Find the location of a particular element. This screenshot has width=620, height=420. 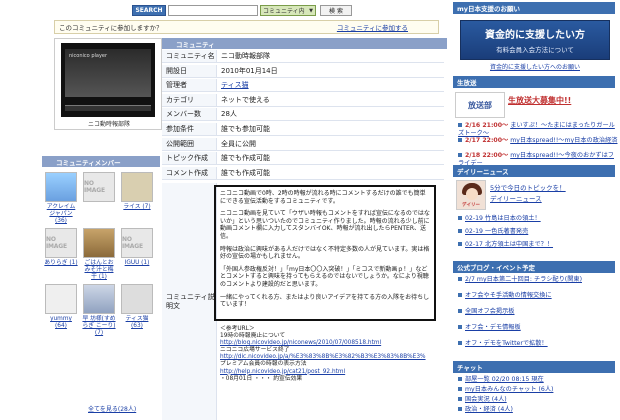

live-schedule-item: 2/17 22:00～ my日本spread!!～my日本の政治経済 is located at coordinates (538, 141).